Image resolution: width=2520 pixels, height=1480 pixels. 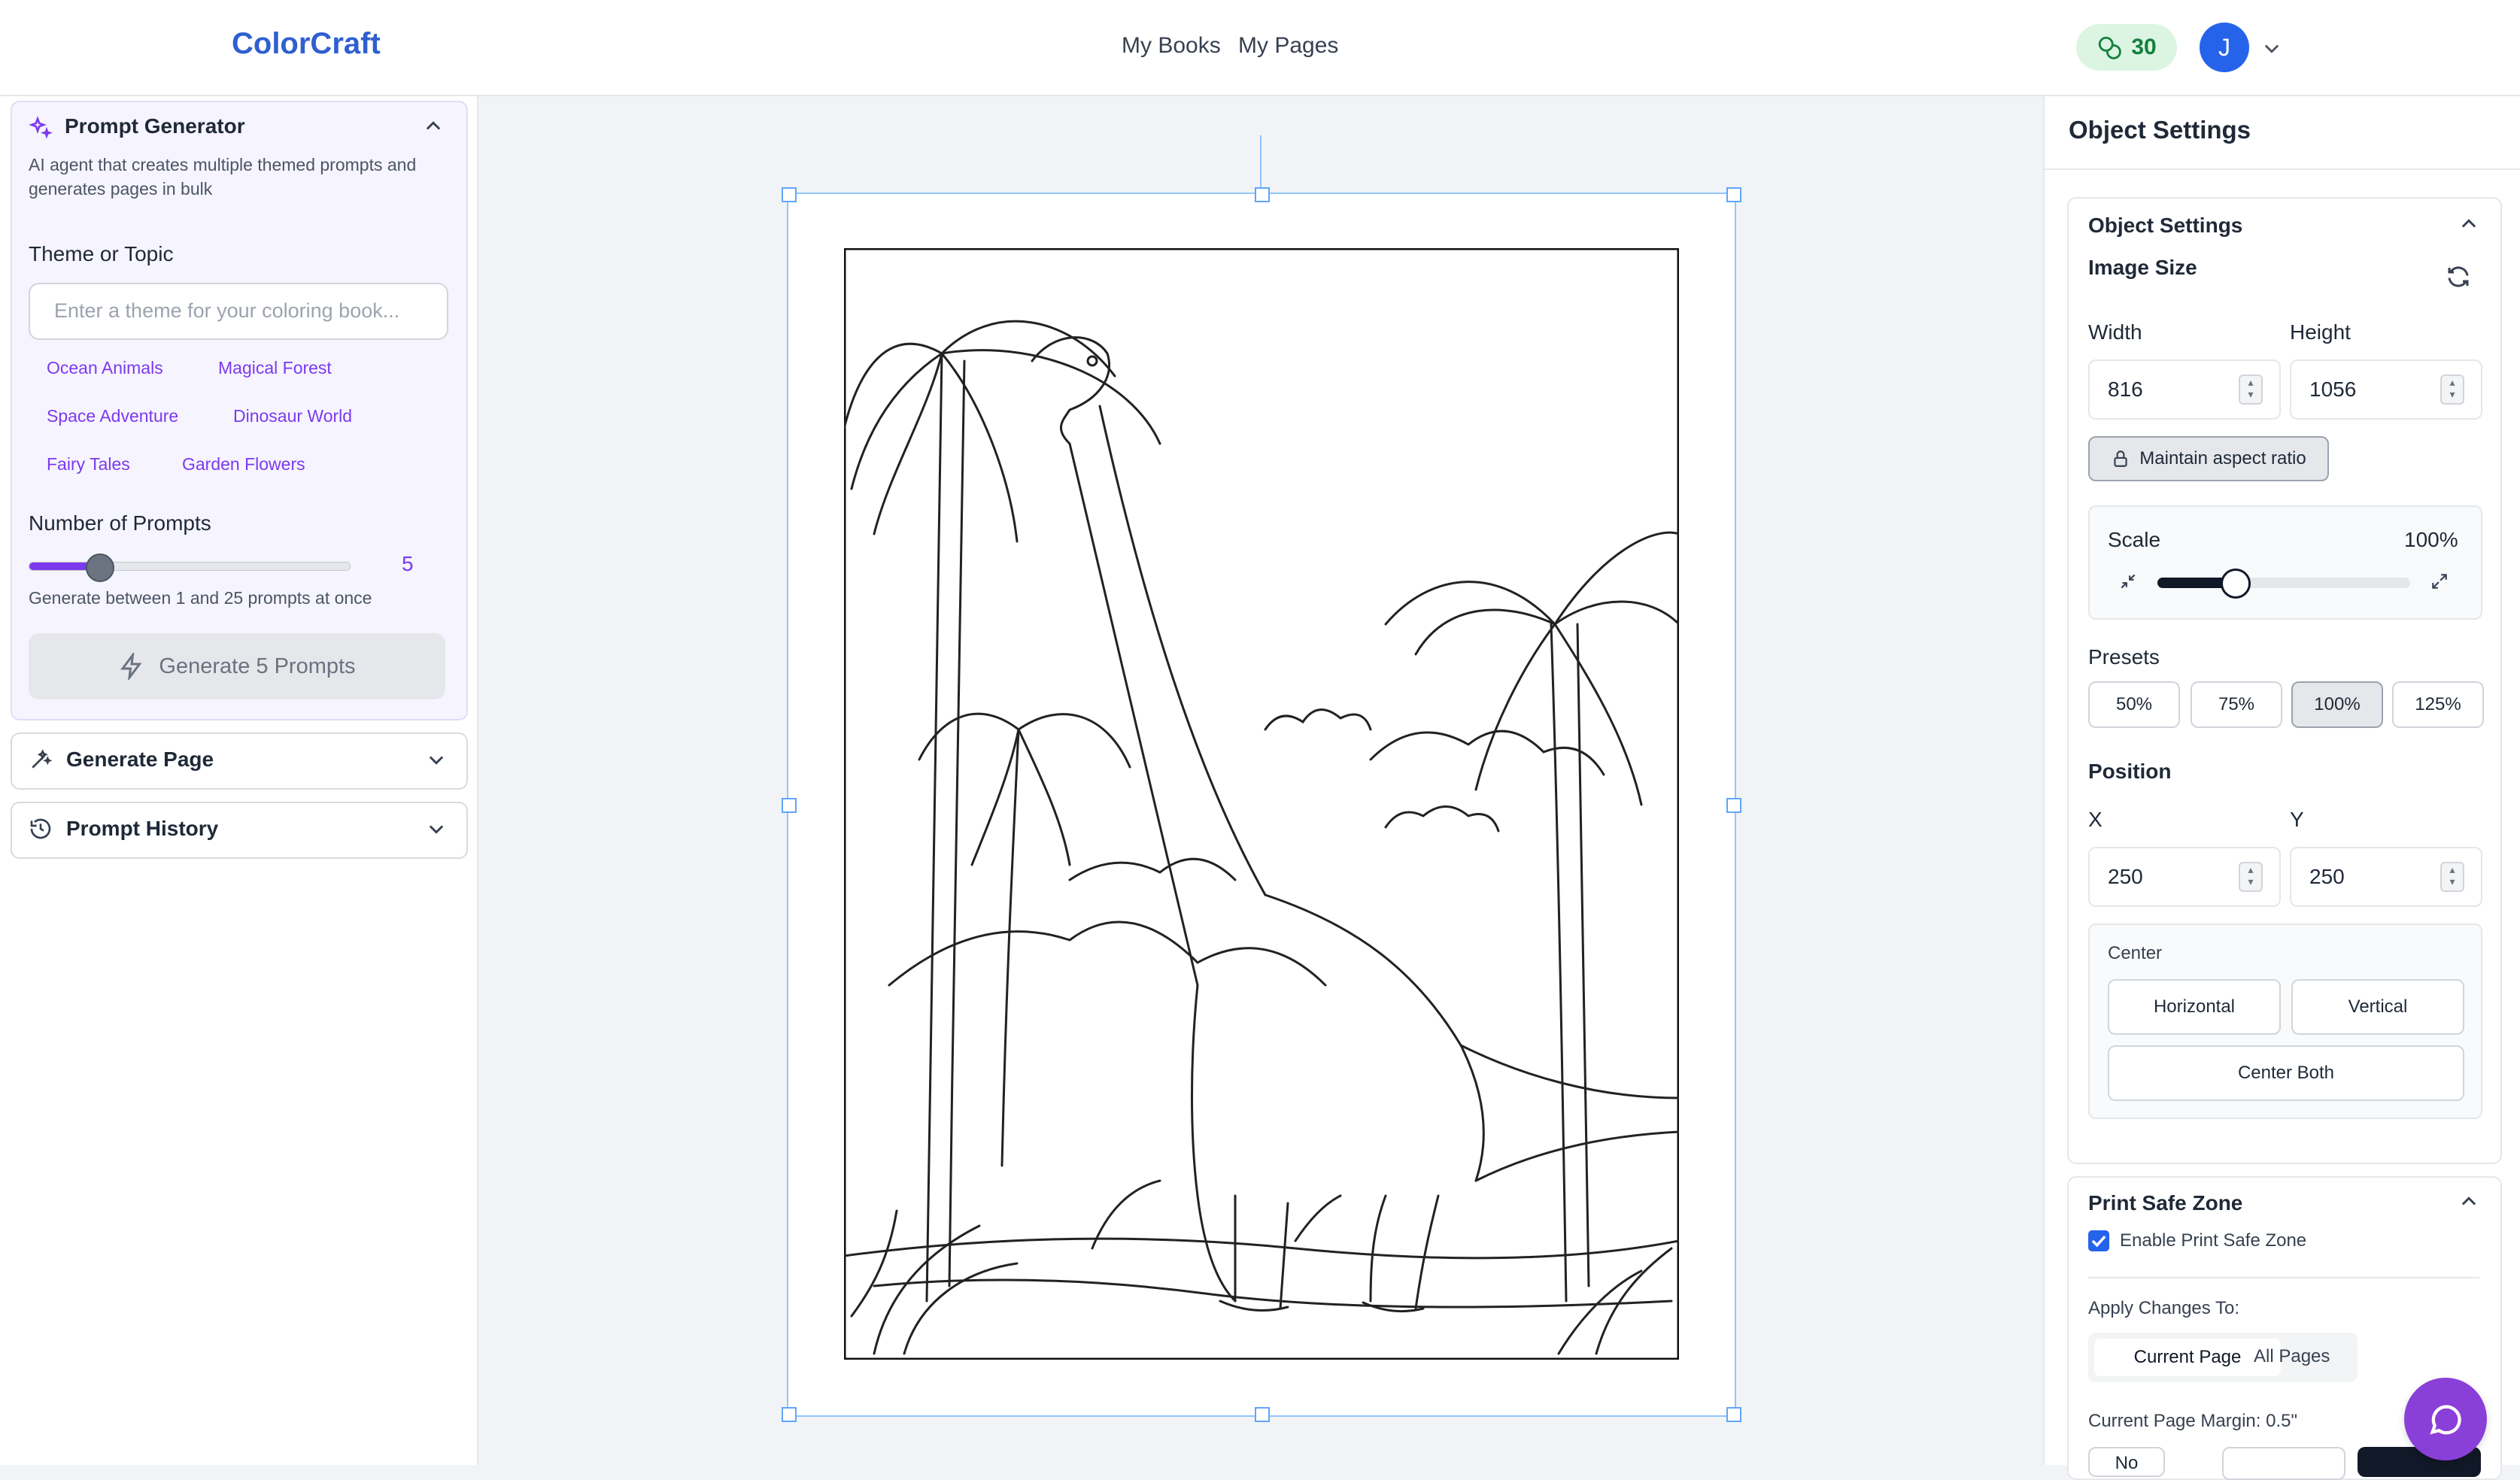 I want to click on y-stepper: ▴ ▾, so click(x=2452, y=877).